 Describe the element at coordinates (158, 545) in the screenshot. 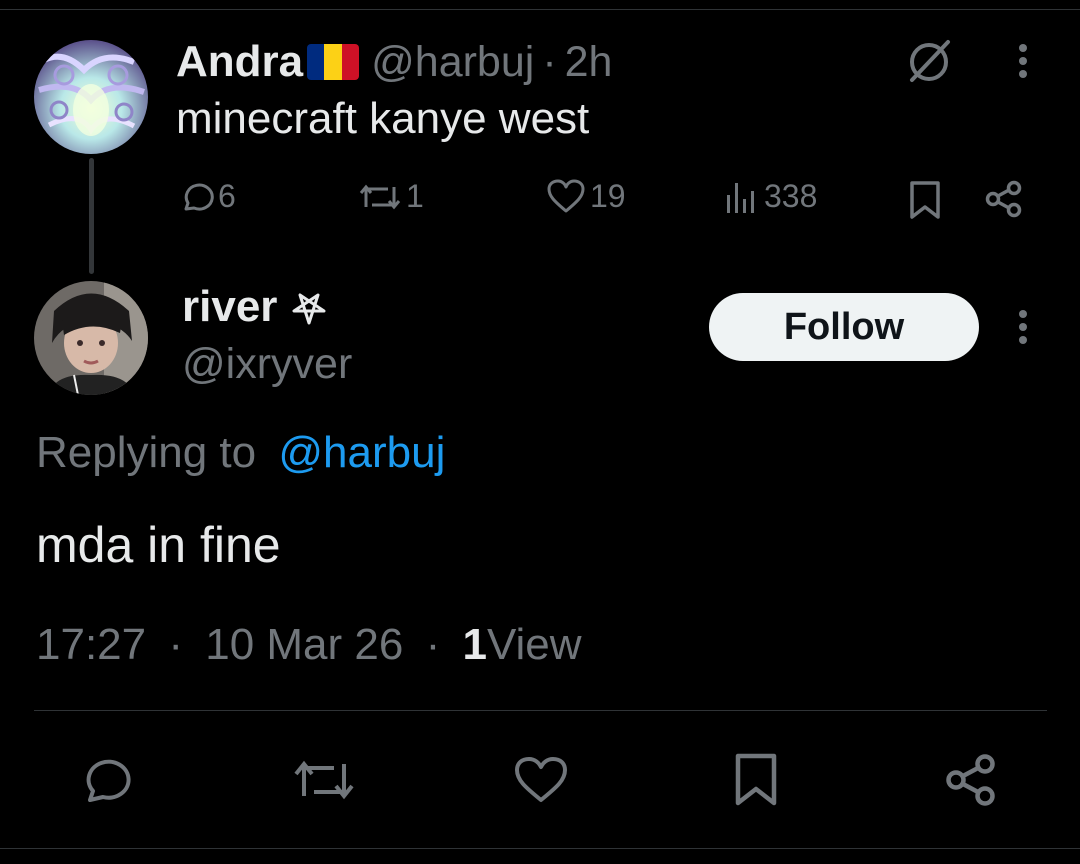

I see `reply-post-text: mda in fine` at that location.